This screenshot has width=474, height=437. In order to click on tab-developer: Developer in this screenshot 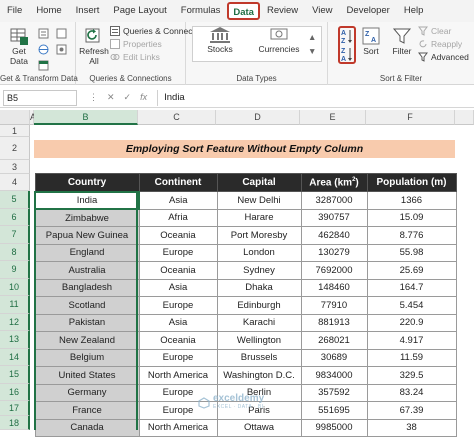, I will do `click(368, 11)`.